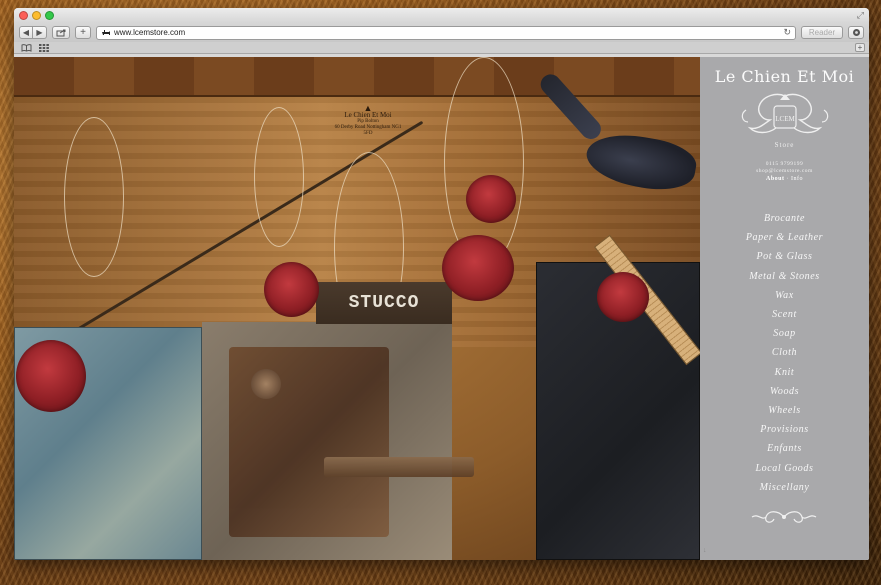  Describe the element at coordinates (787, 32) in the screenshot. I see `reload-icon: ↻` at that location.